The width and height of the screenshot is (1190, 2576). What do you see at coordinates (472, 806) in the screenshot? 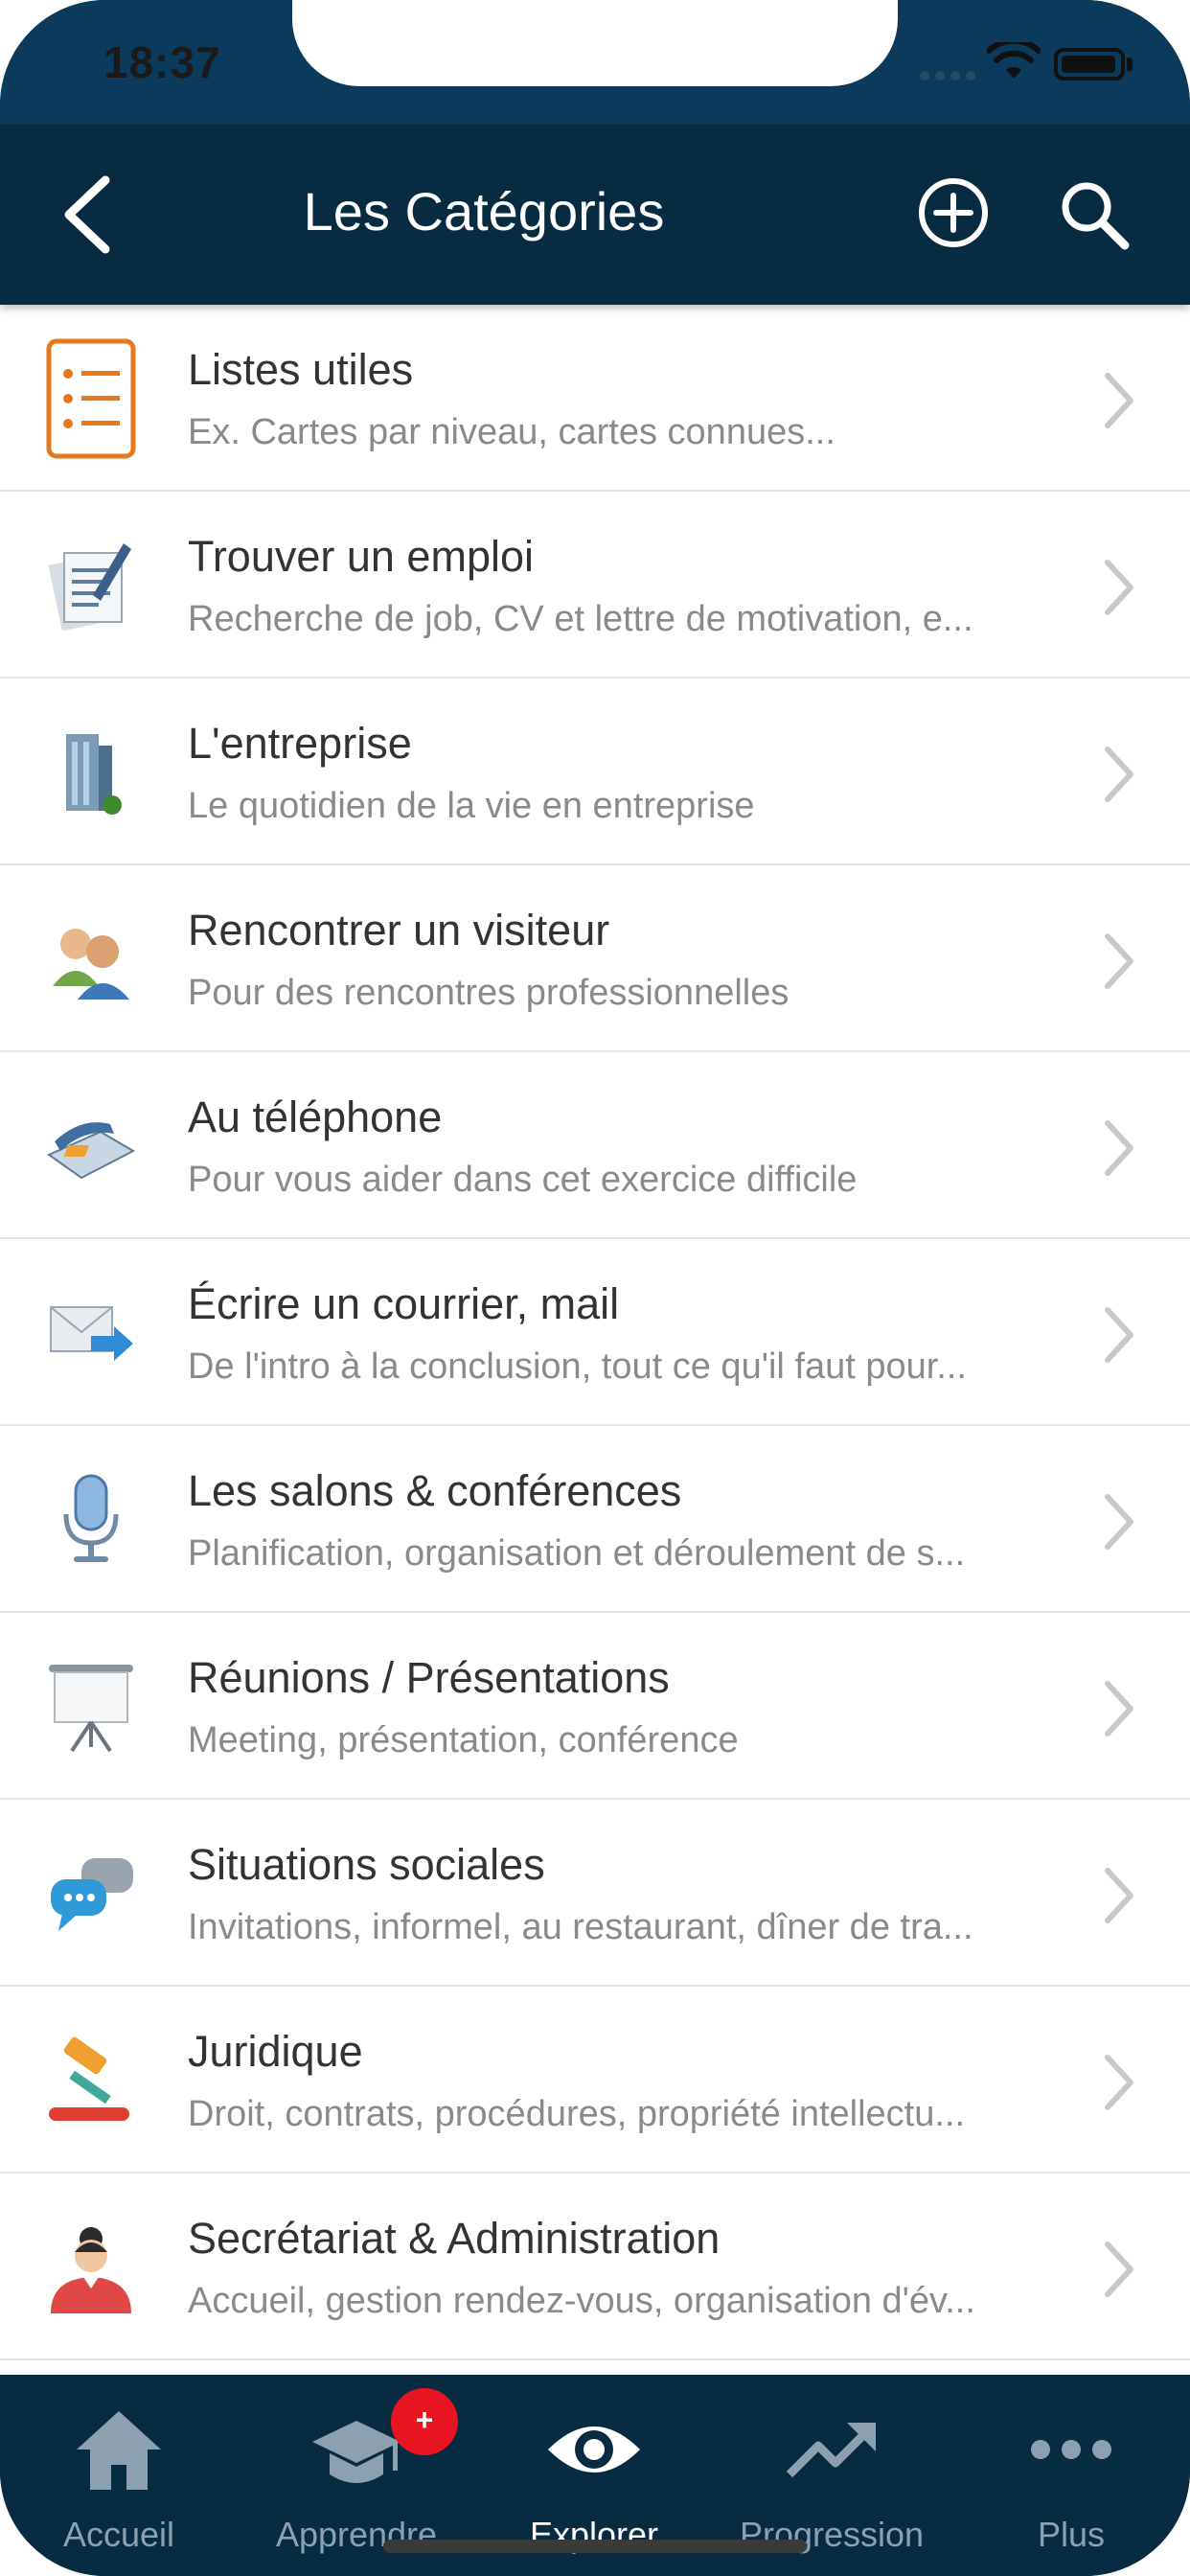
I see `item-subtitle: Le quotidien de la vie en entreprise` at bounding box center [472, 806].